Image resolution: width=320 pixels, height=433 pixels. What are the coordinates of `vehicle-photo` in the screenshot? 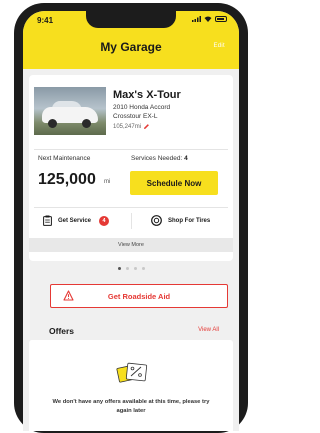 It's located at (70, 111).